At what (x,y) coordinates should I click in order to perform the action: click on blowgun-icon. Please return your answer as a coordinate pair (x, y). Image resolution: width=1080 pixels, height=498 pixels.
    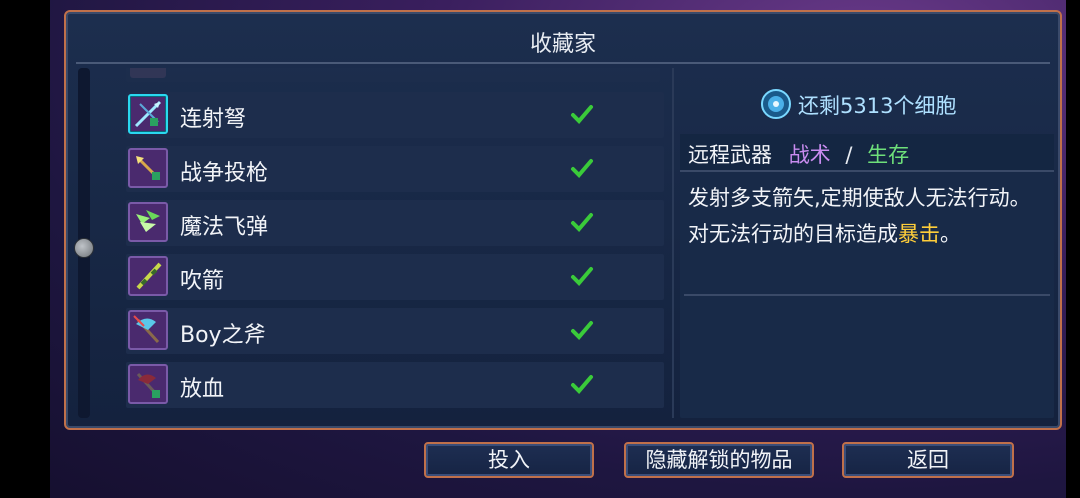
    Looking at the image, I should click on (148, 276).